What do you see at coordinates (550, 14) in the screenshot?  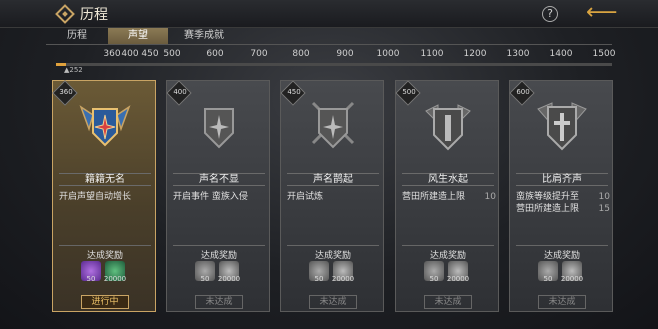 I see `help-button: ?` at bounding box center [550, 14].